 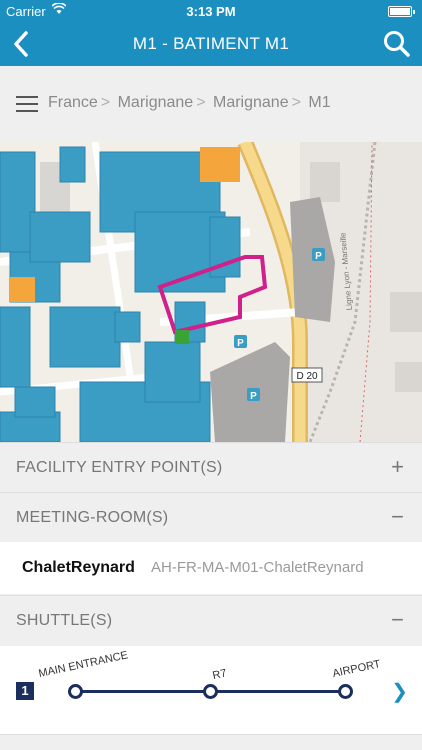 What do you see at coordinates (401, 11) in the screenshot?
I see `battery-icon` at bounding box center [401, 11].